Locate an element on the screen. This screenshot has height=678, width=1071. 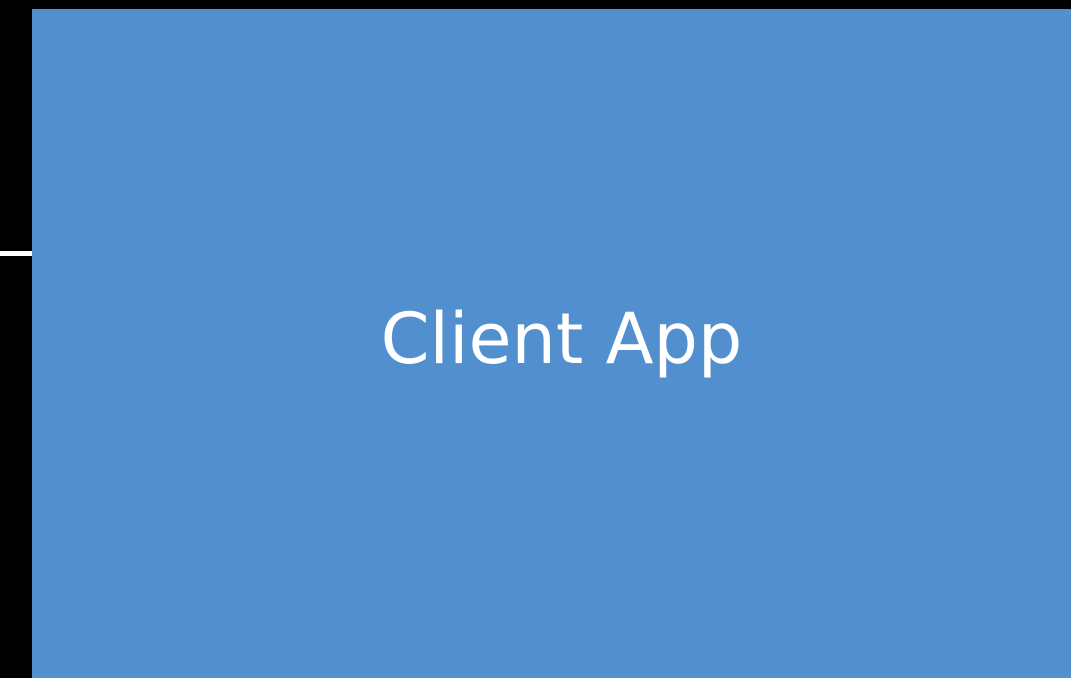
connector-line is located at coordinates (16, 253).